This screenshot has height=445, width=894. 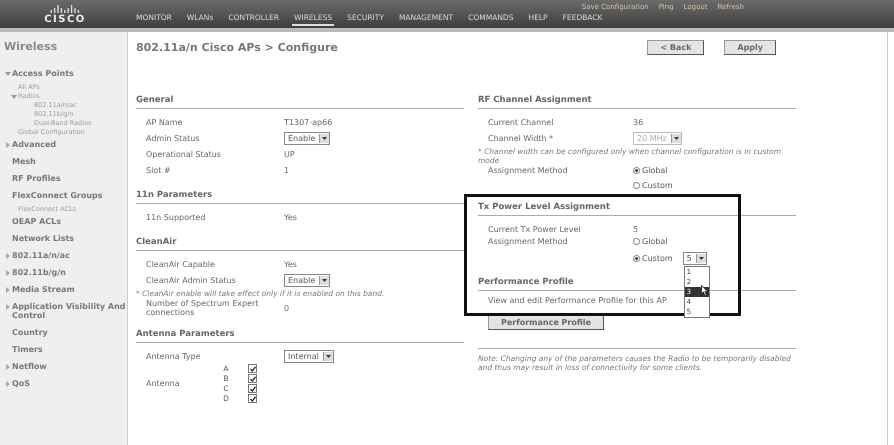 I want to click on page-title: 802.11a/n Cisco APs > Configure, so click(x=237, y=47).